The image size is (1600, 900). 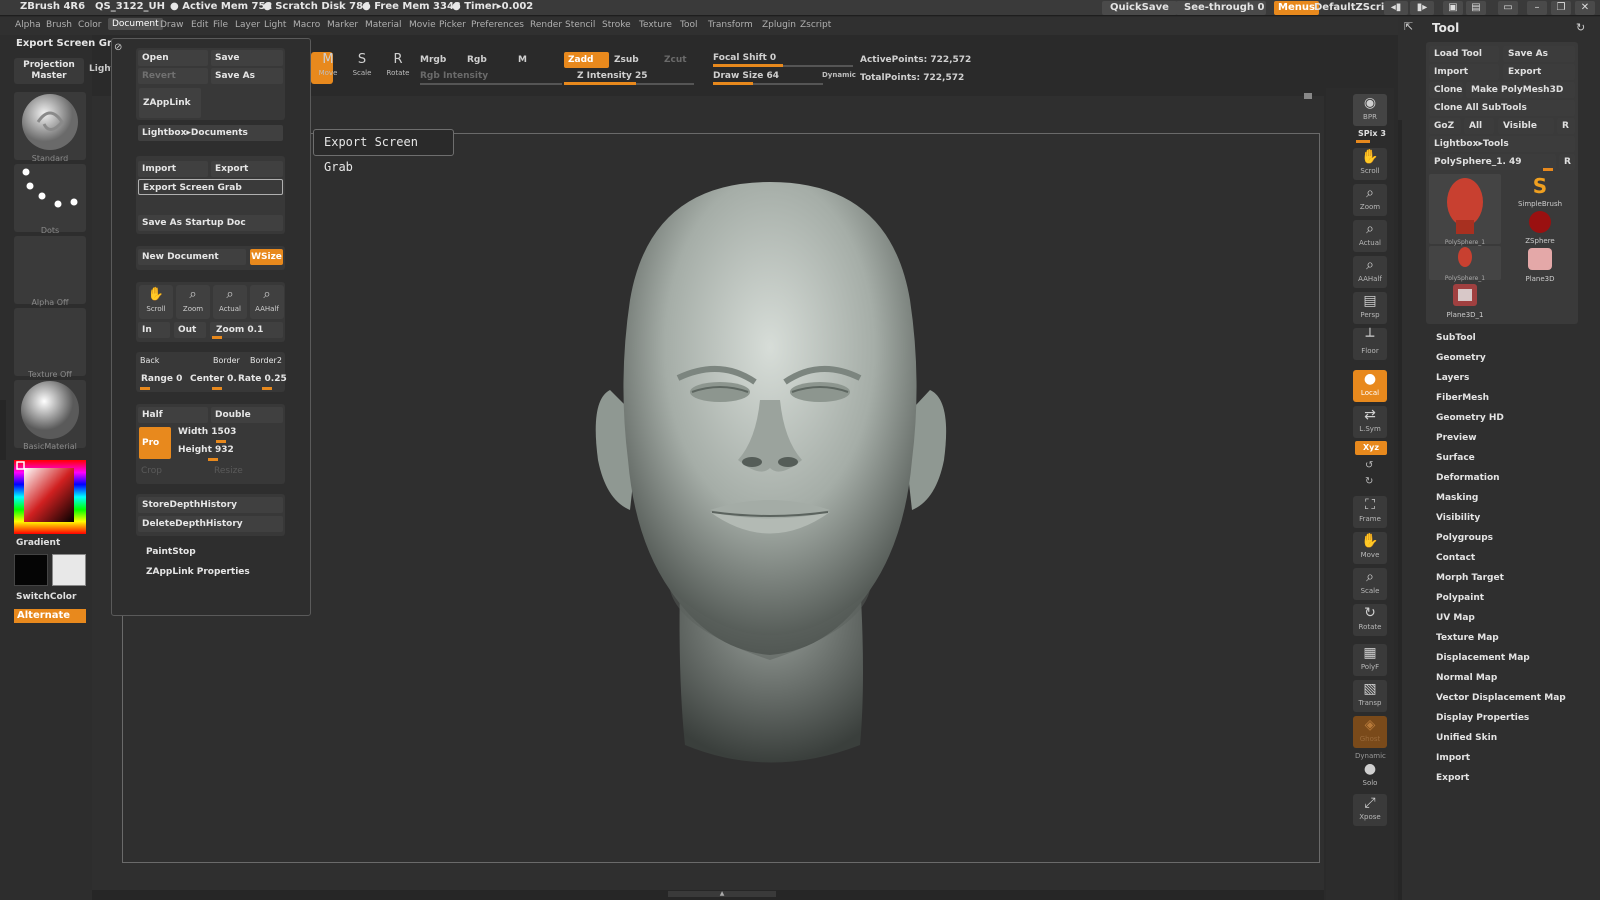 I want to click on secondary-color-swatch, so click(x=31, y=570).